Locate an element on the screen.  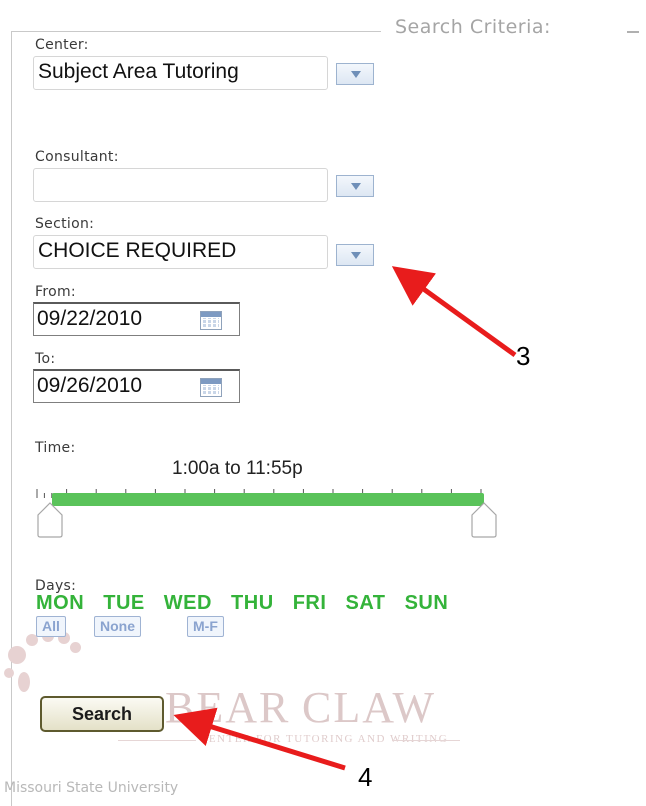
callout-3: 3 is located at coordinates (523, 356).